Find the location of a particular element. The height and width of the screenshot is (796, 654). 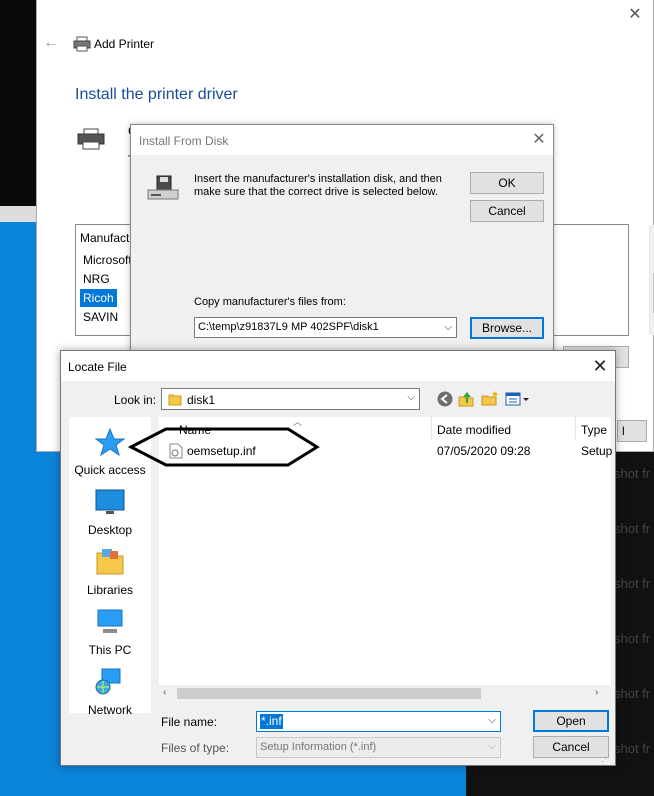

scrollbar-thumb is located at coordinates (329, 693).